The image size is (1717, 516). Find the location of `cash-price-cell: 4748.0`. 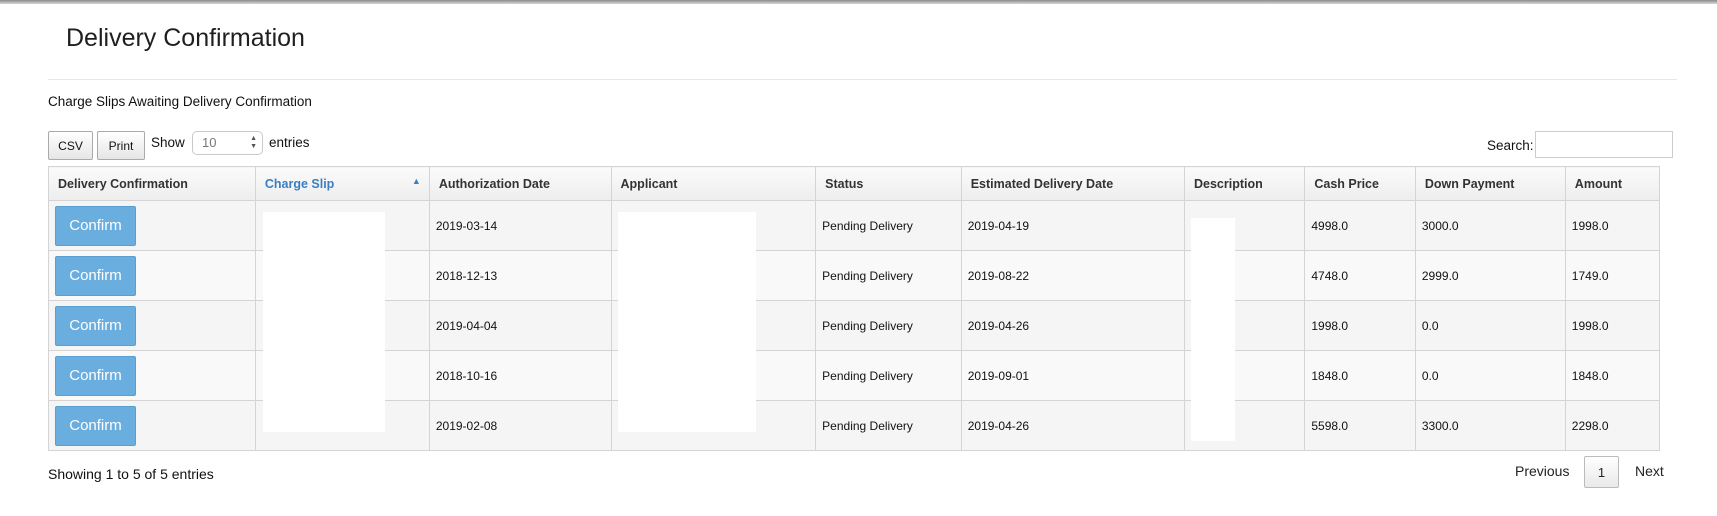

cash-price-cell: 4748.0 is located at coordinates (1360, 275).